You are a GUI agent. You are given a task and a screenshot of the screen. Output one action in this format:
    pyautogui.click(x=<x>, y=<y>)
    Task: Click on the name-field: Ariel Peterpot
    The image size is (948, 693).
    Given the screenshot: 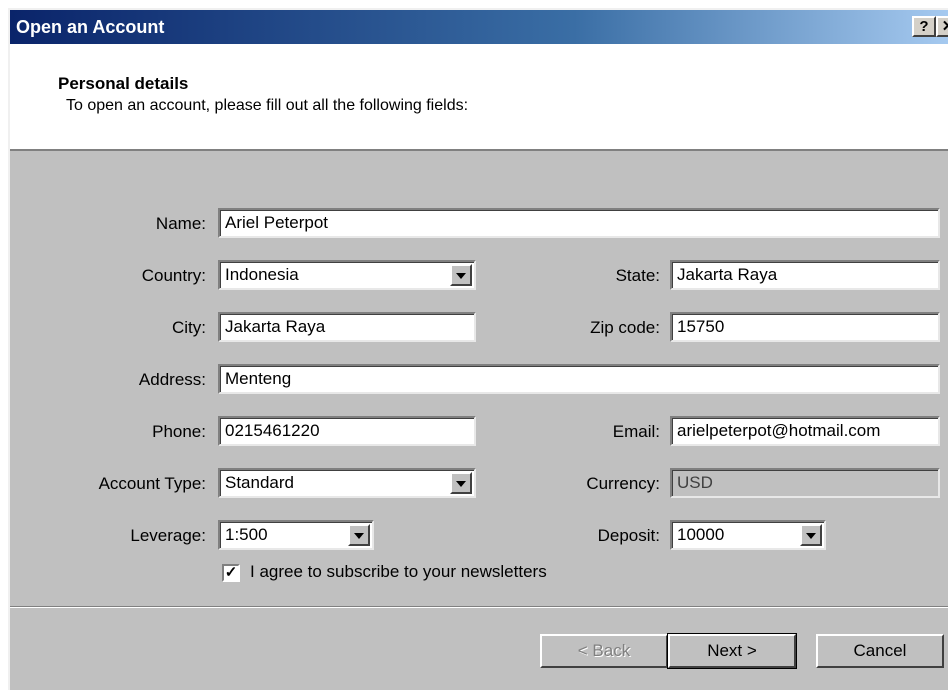 What is the action you would take?
    pyautogui.click(x=579, y=223)
    